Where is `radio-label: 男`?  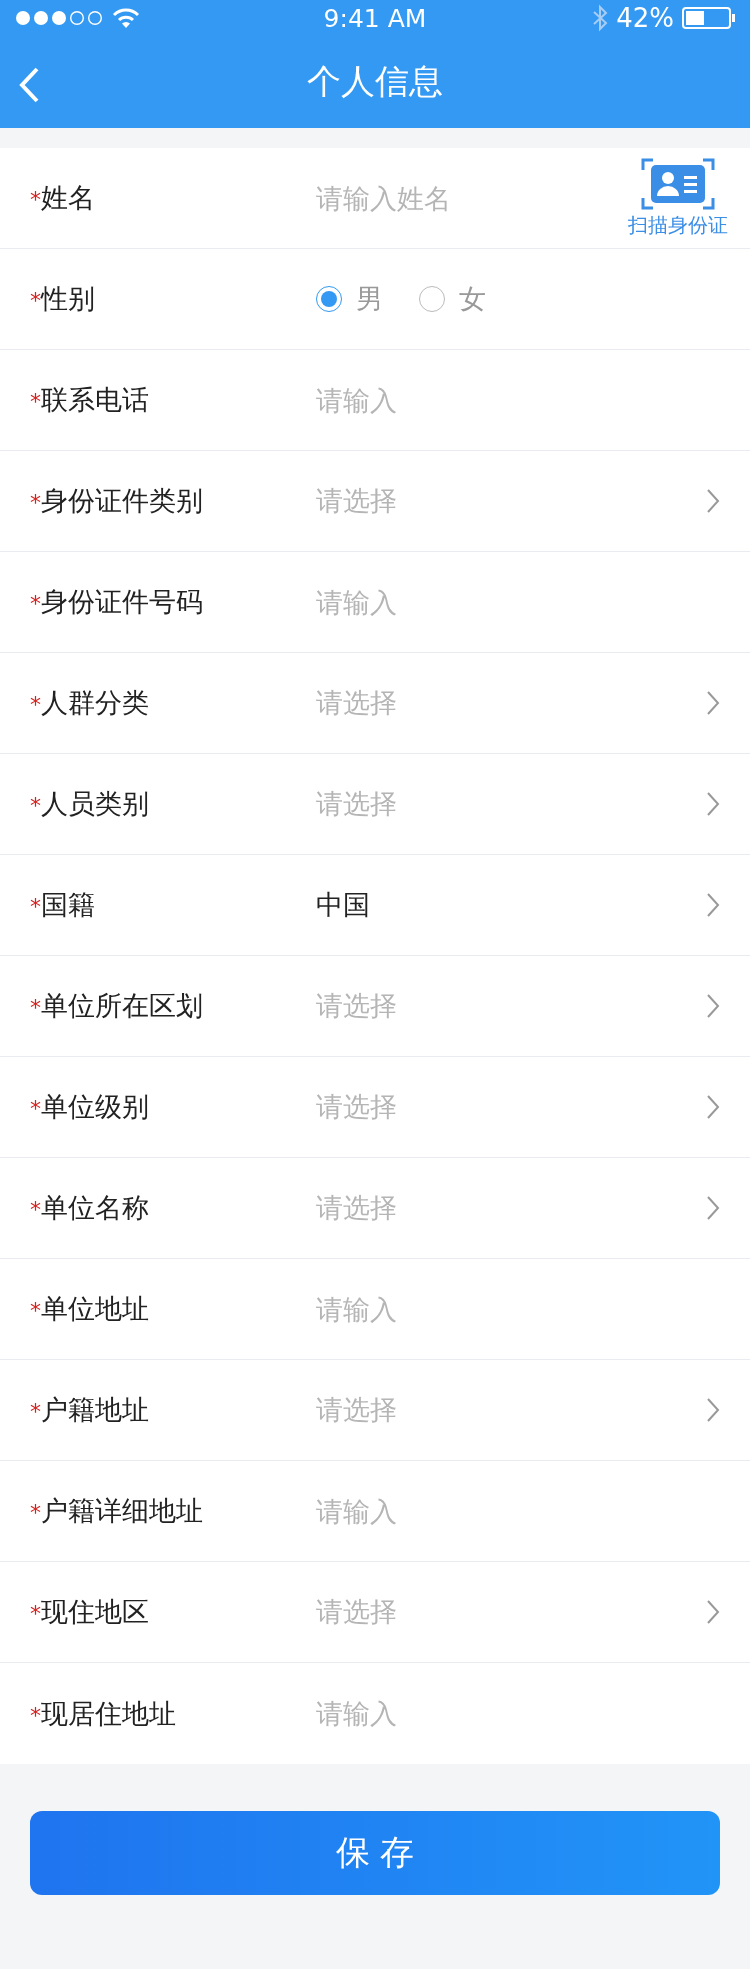
radio-label: 男 is located at coordinates (369, 299).